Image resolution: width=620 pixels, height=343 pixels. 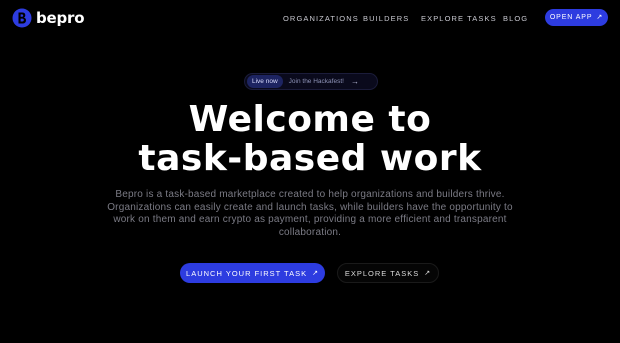 I want to click on bepro-logo-icon, so click(x=22, y=18).